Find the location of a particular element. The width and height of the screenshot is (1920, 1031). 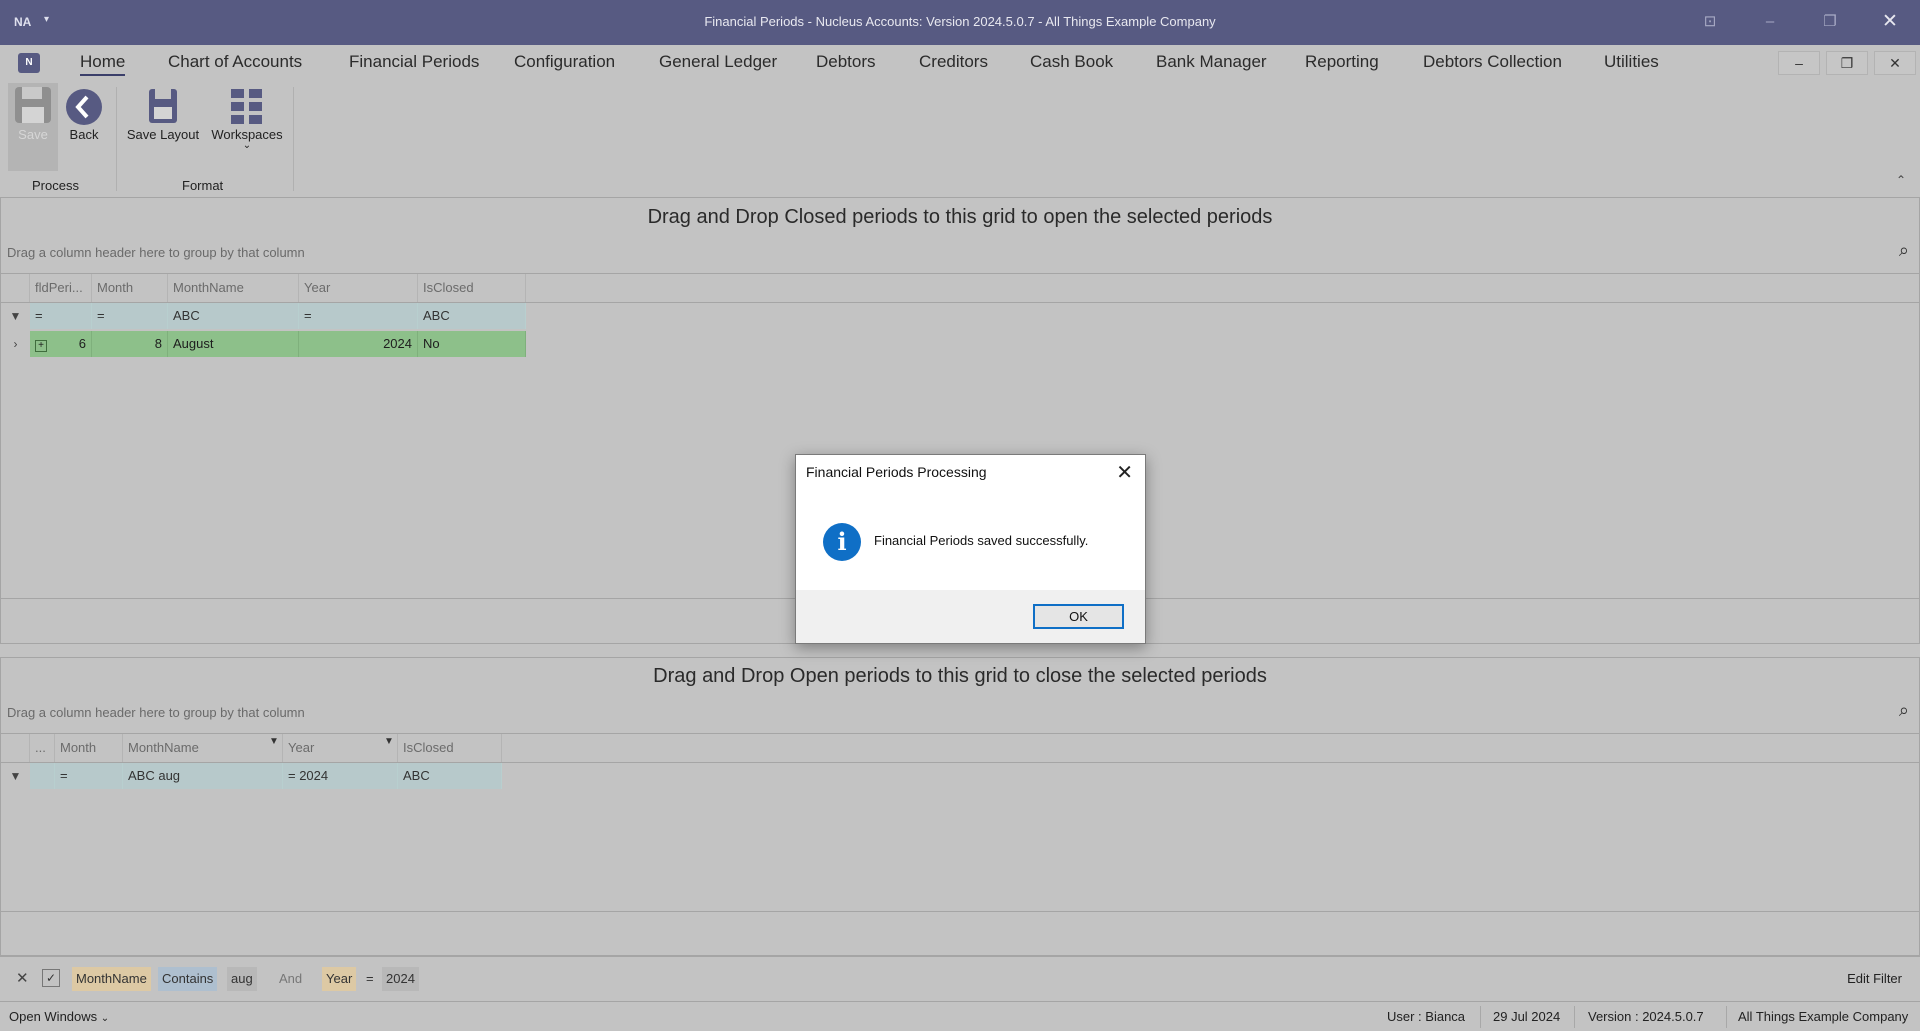

layout-icon: ⊡ is located at coordinates (1710, 22).